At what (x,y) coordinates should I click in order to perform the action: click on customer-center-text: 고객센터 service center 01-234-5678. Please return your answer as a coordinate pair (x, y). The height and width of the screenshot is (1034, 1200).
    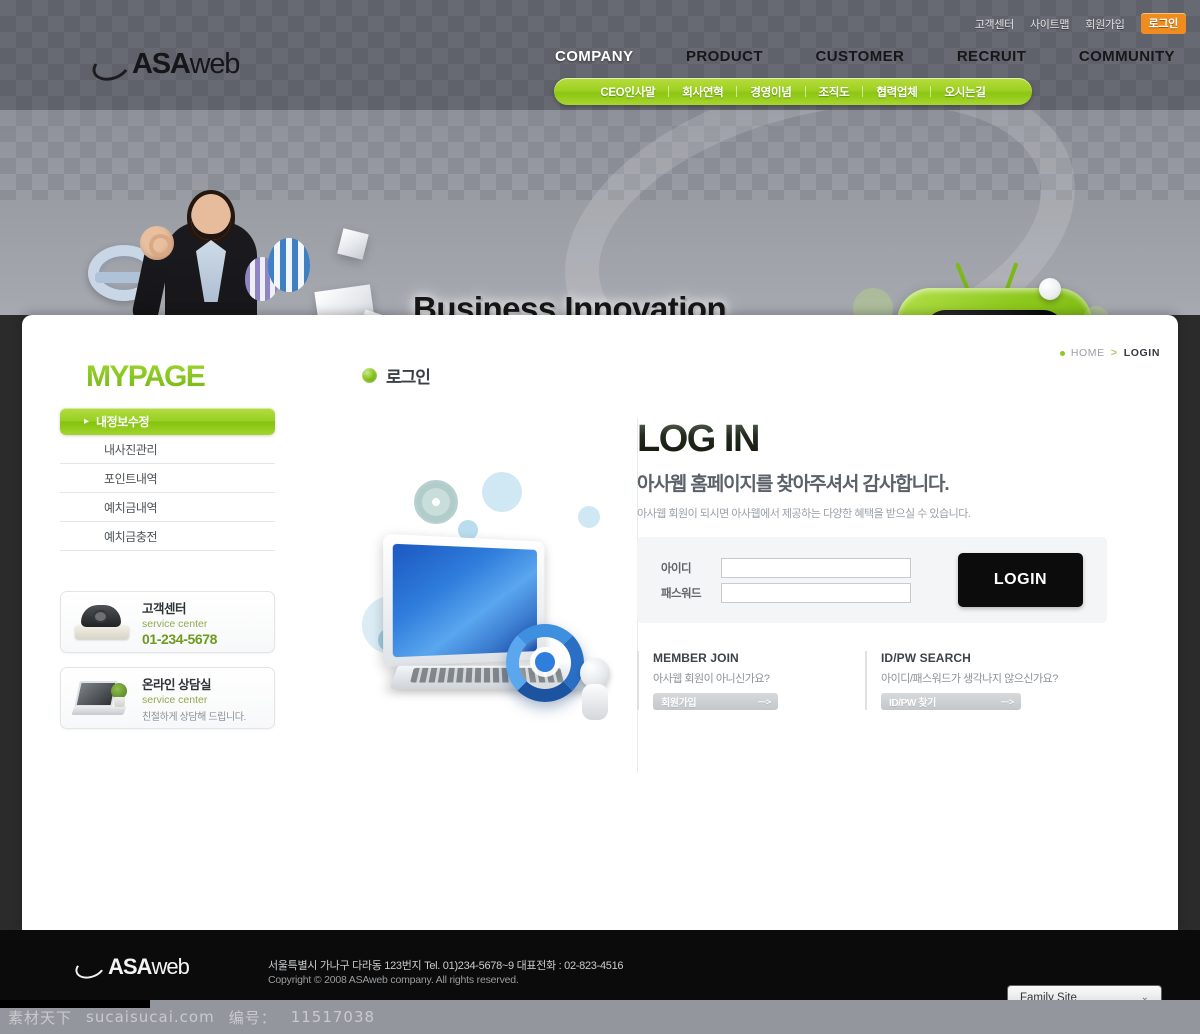
    Looking at the image, I should click on (179, 622).